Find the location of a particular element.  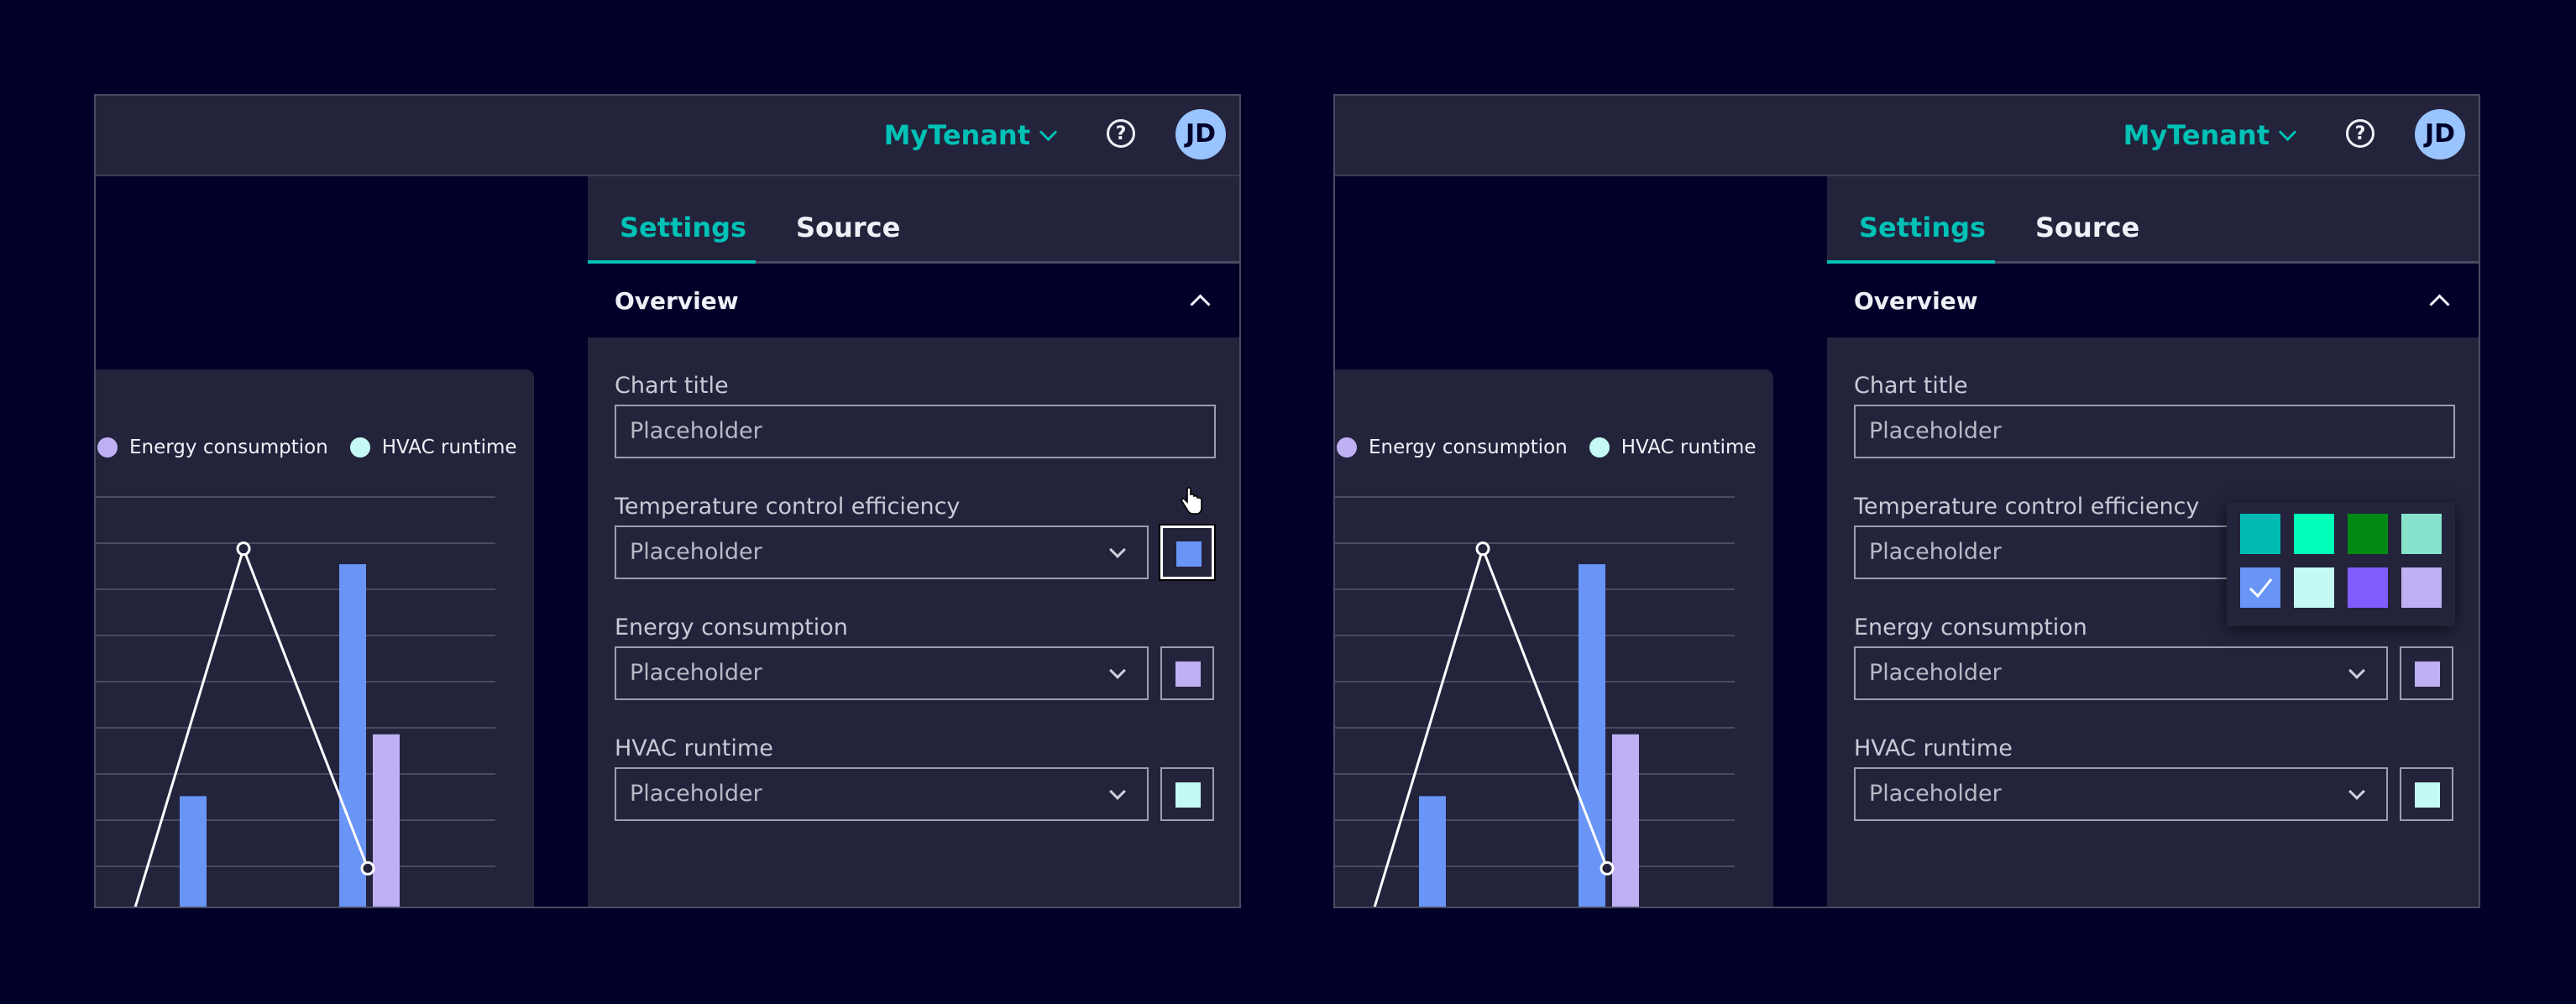

temperature-color-button is located at coordinates (1187, 553).